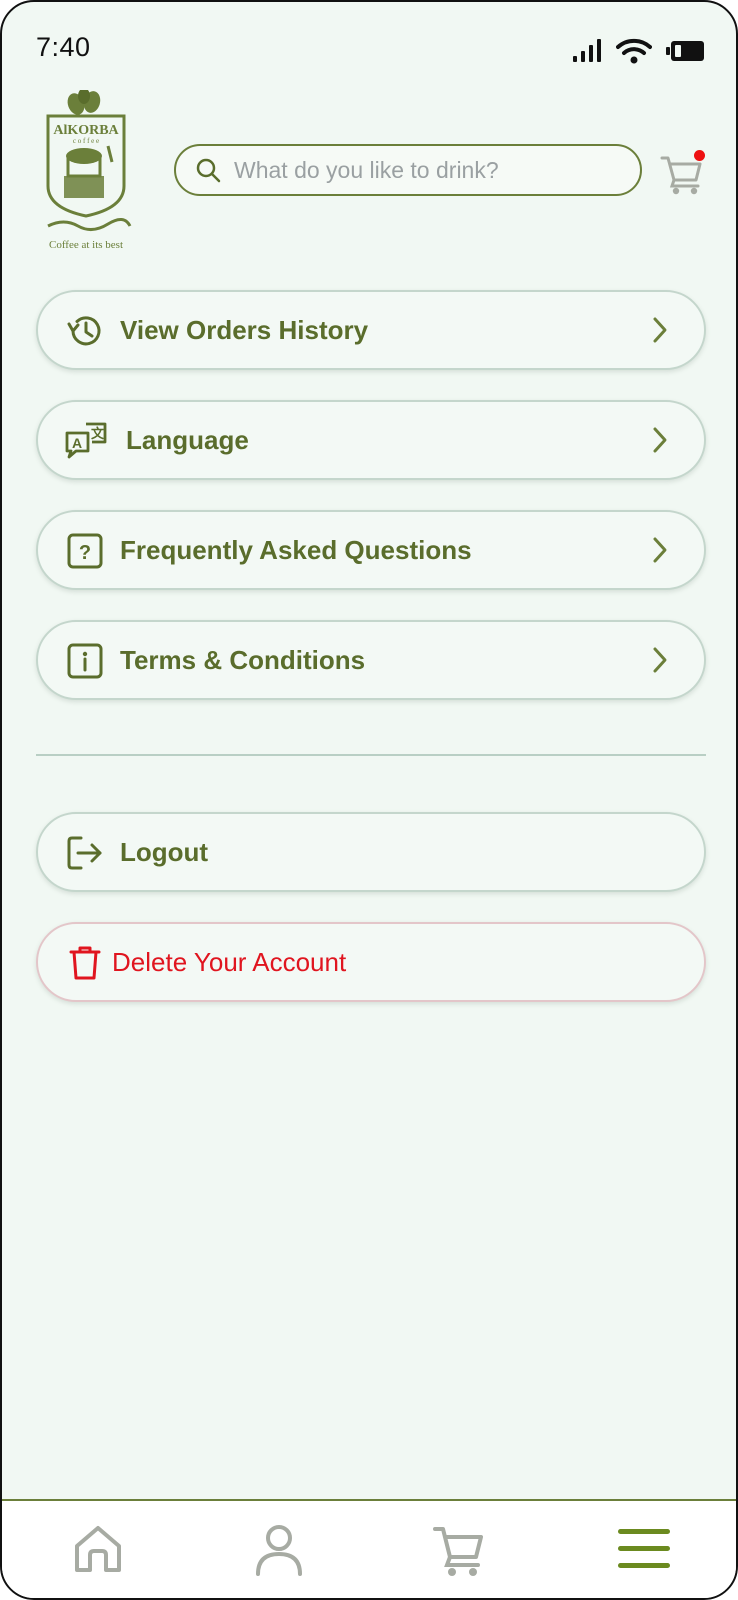 The width and height of the screenshot is (738, 1600). Describe the element at coordinates (98, 433) in the screenshot. I see `svg-text: 文` at that location.